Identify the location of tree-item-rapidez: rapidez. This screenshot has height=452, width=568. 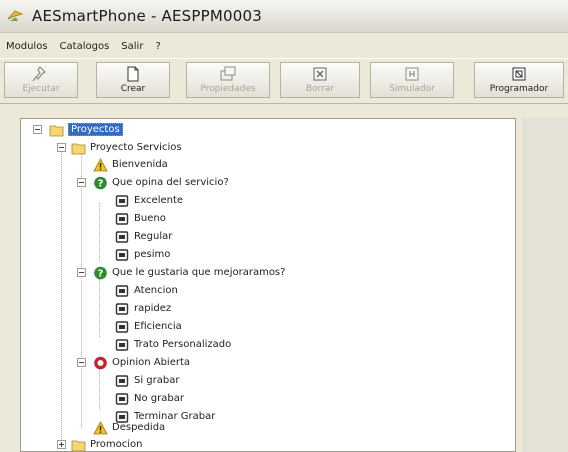
(143, 308).